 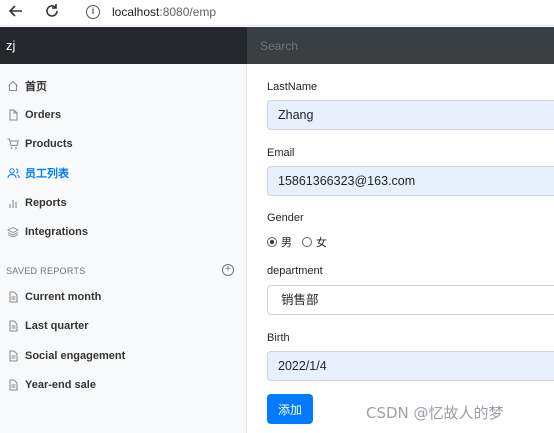 What do you see at coordinates (292, 87) in the screenshot?
I see `lastname-label: LastName` at bounding box center [292, 87].